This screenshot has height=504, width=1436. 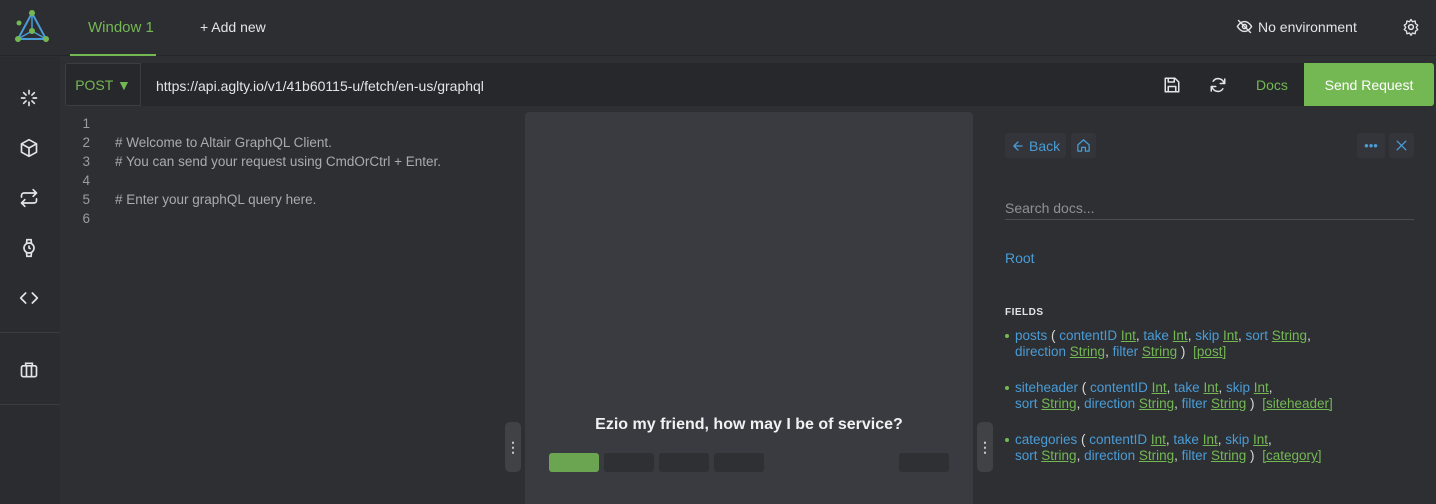 I want to click on docs-resize-handle: ⋮, so click(x=985, y=447).